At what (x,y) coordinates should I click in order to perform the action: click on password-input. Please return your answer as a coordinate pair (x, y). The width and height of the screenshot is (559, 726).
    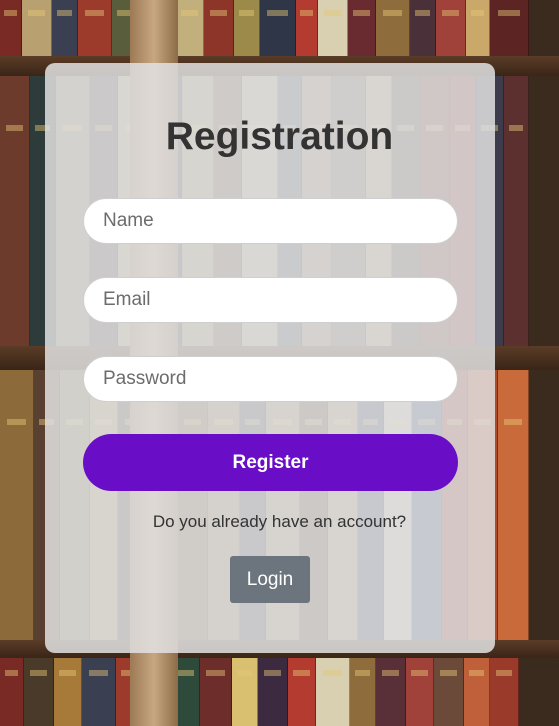
    Looking at the image, I should click on (270, 379).